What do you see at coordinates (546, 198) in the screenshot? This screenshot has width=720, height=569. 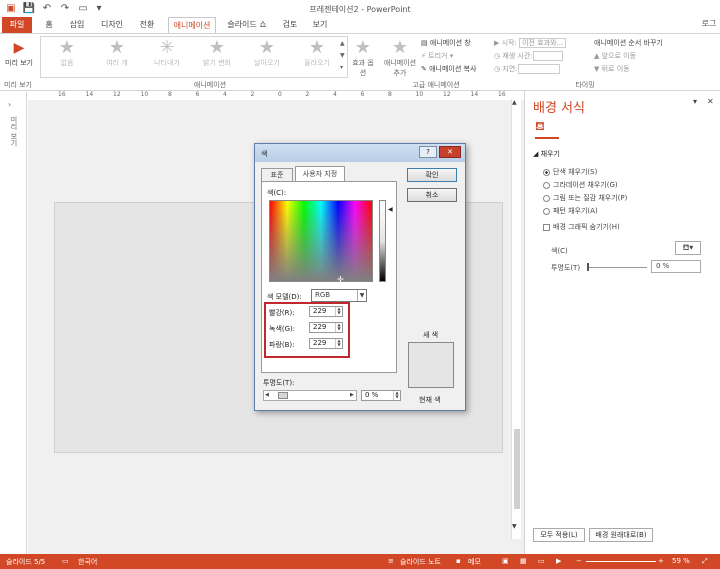 I see `radio-picture` at bounding box center [546, 198].